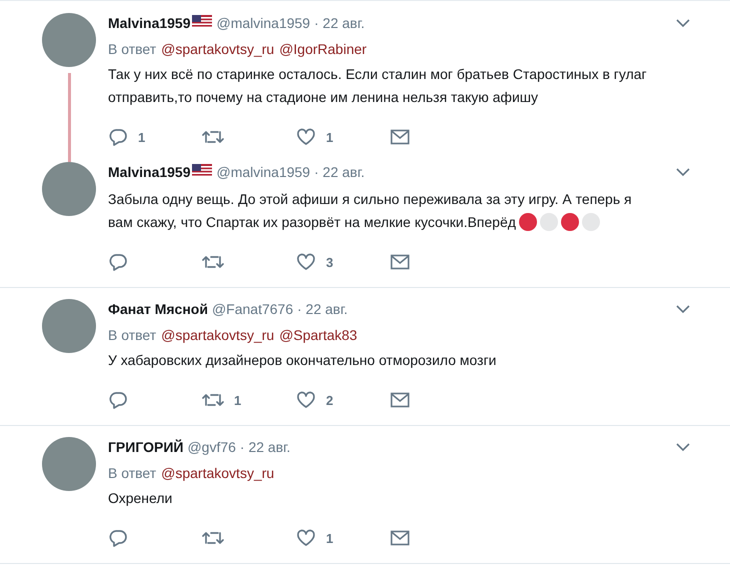  Describe the element at coordinates (253, 309) in the screenshot. I see `user-handle: @Fanat7676` at that location.